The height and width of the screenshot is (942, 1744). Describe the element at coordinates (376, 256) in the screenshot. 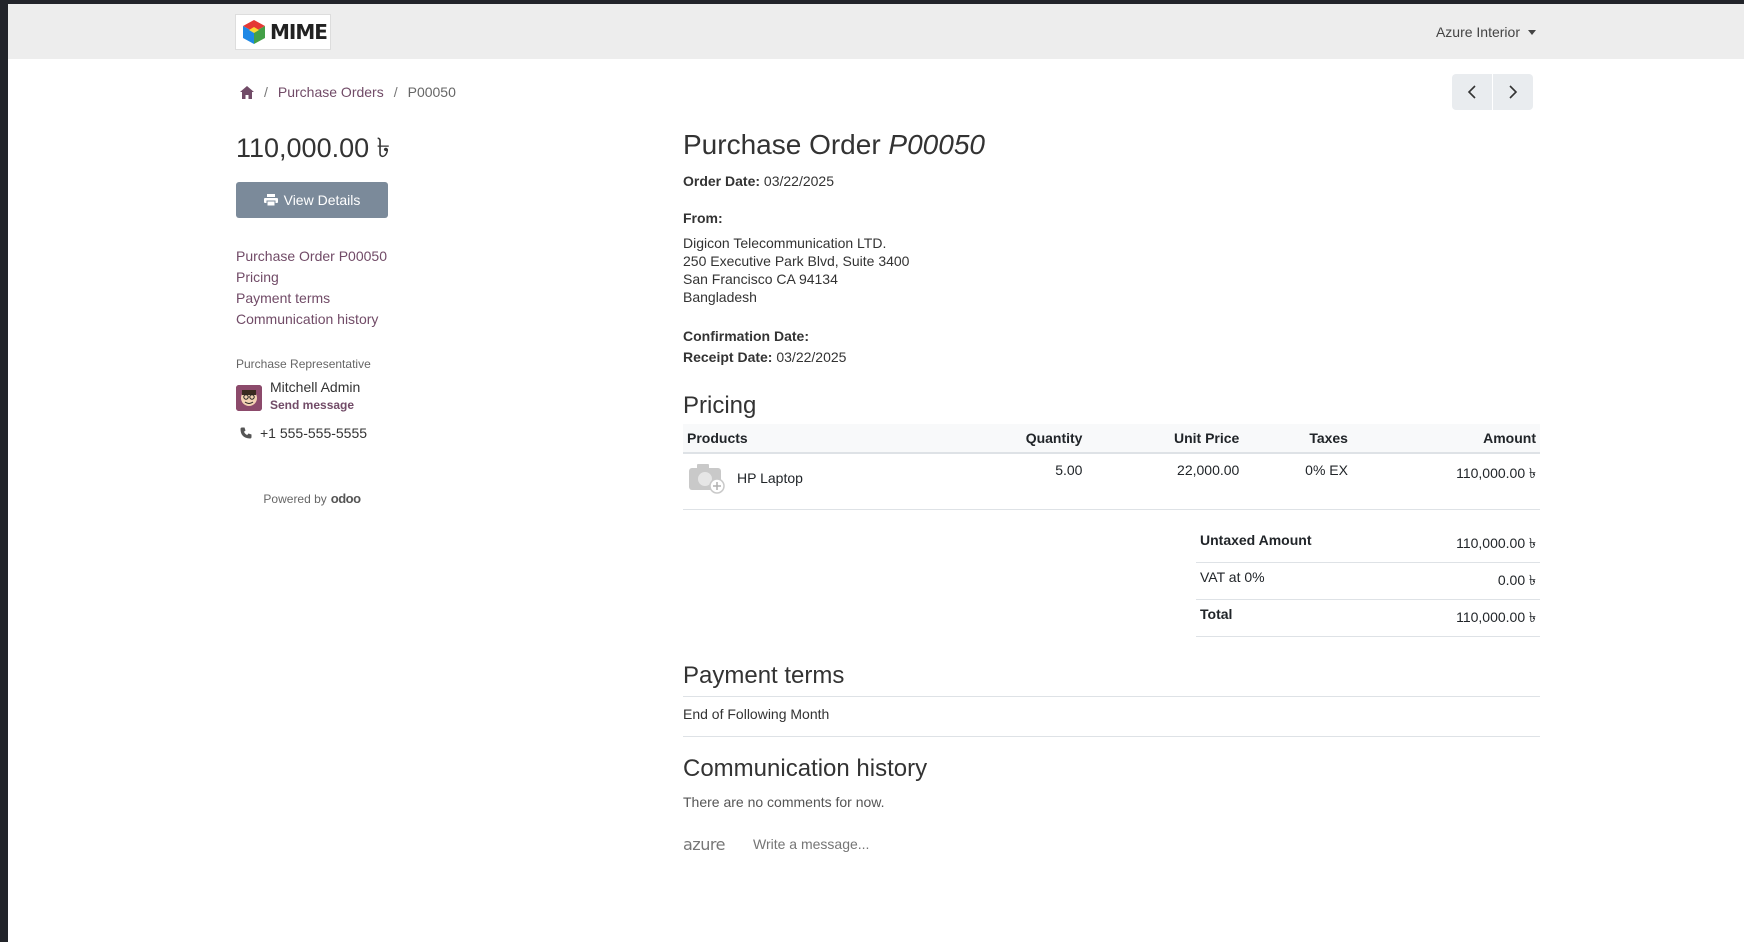

I see `toc-purchase-order: Purchase Order P00050` at that location.